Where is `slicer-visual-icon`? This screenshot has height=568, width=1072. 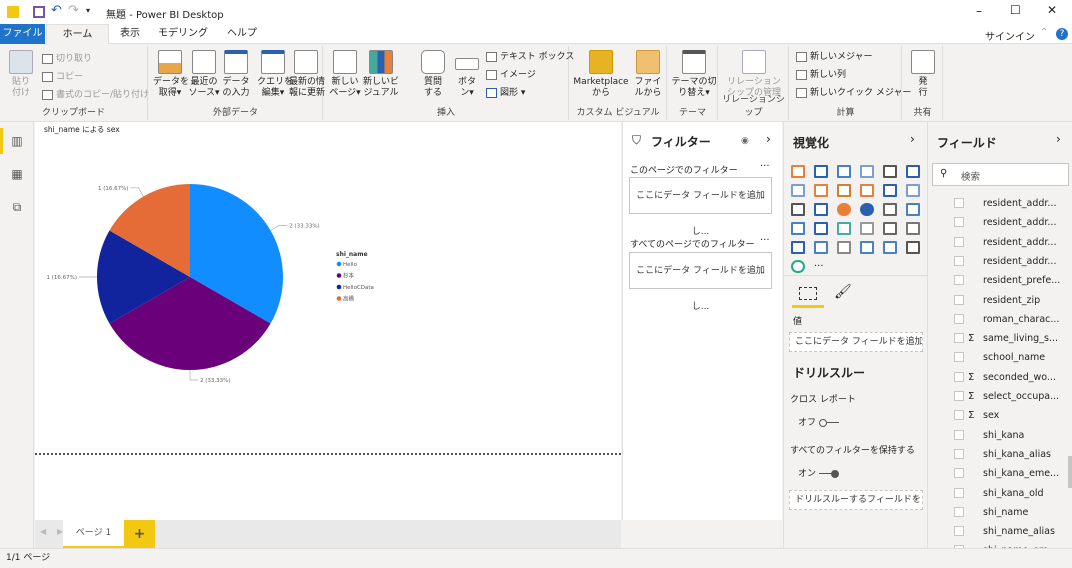 slicer-visual-icon is located at coordinates (798, 247).